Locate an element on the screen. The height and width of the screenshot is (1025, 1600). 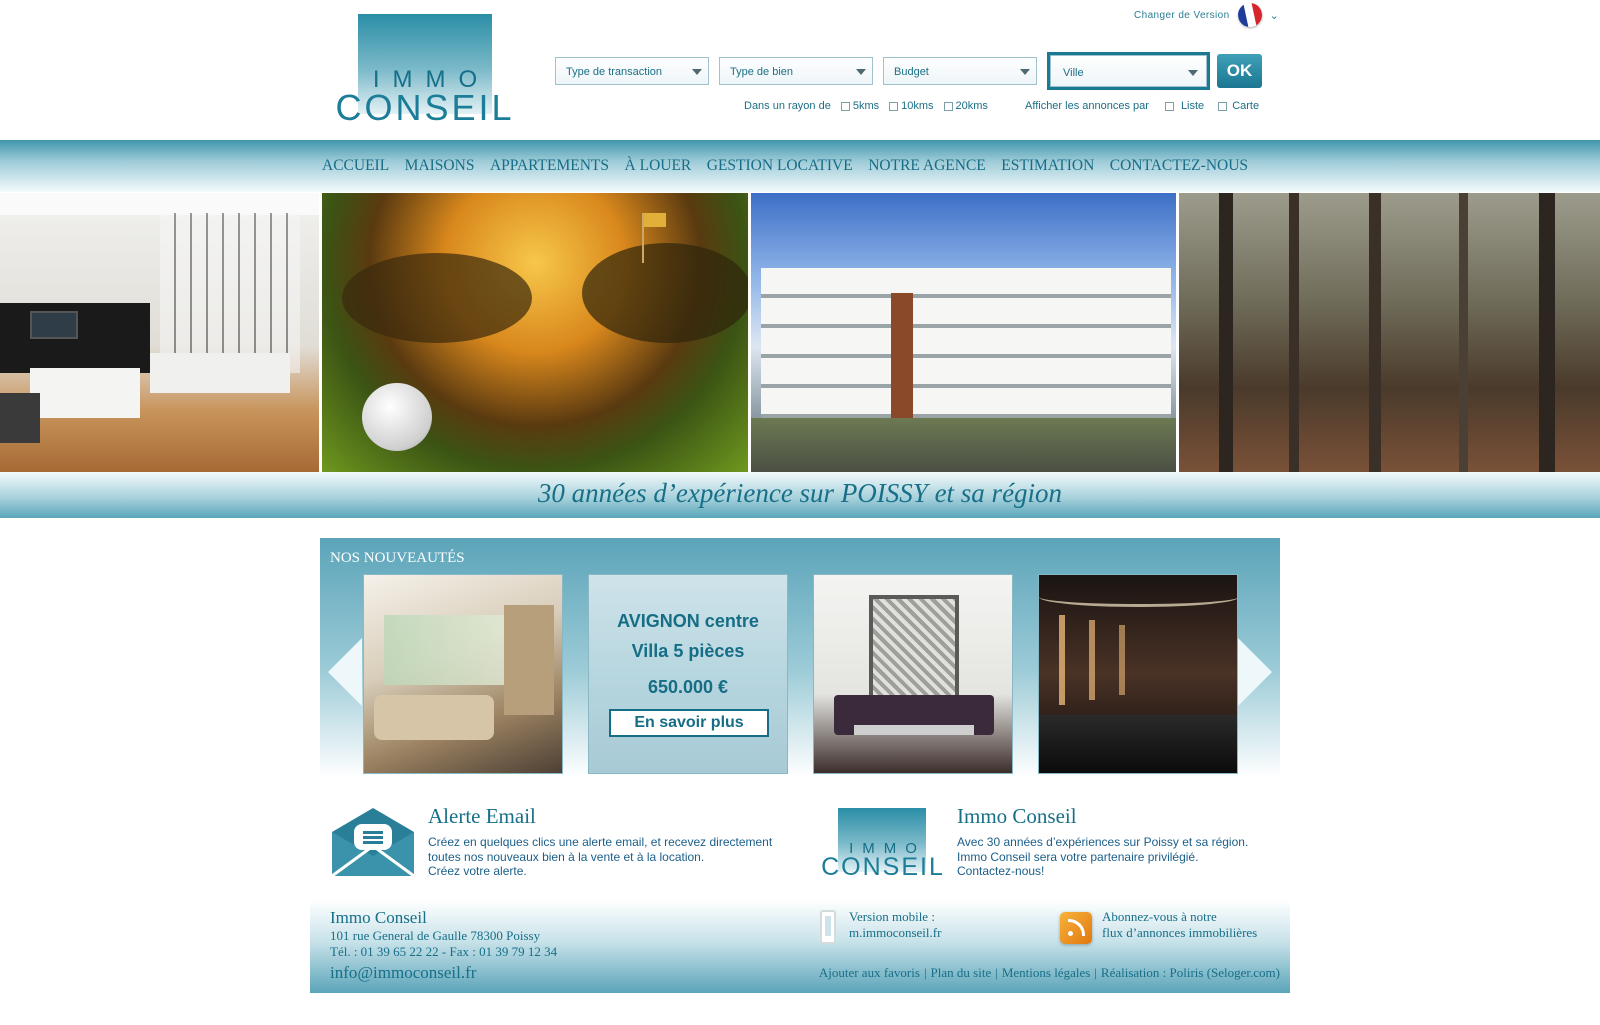
nav-item-gestion-locative: GESTION LOCATIVE is located at coordinates (780, 166).